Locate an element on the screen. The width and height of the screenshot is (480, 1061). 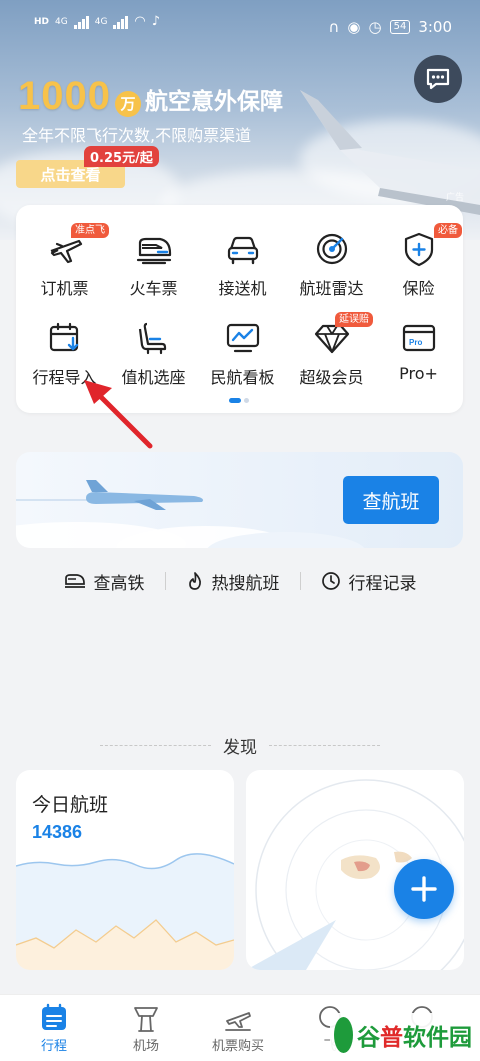
badge-delay-compensation: 延误赔 is located at coordinates (354, 319).